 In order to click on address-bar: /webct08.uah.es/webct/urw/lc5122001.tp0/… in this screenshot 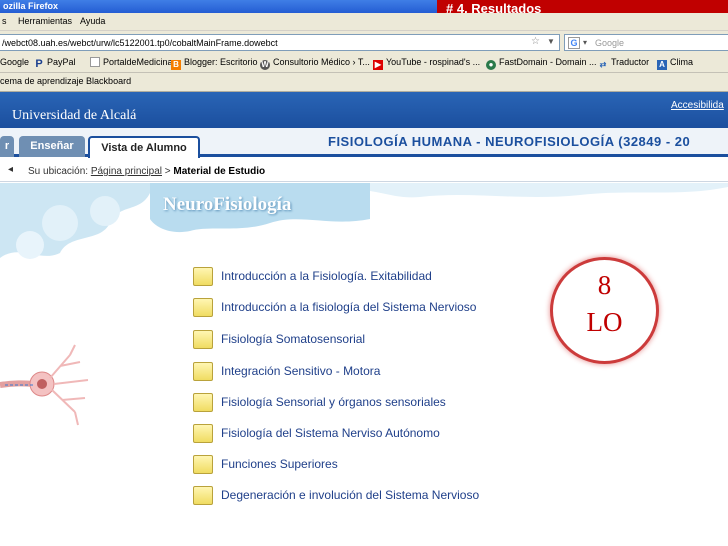, I will do `click(280, 42)`.